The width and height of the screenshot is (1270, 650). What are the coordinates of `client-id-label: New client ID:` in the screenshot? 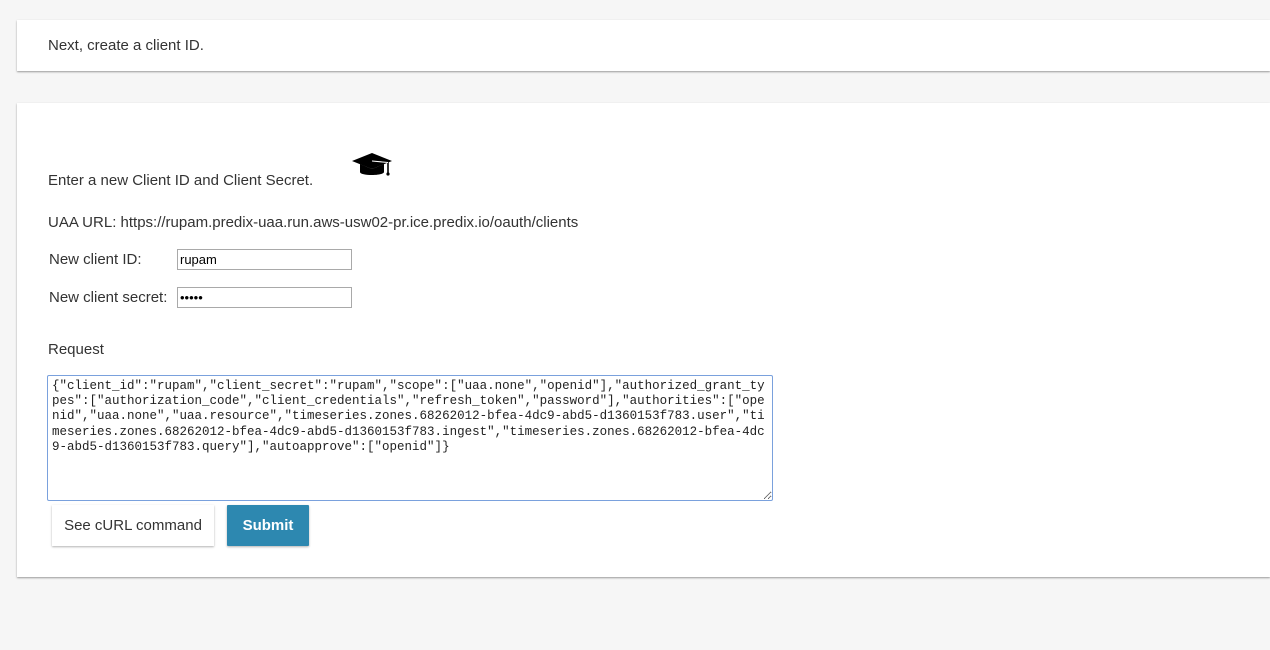 It's located at (95, 259).